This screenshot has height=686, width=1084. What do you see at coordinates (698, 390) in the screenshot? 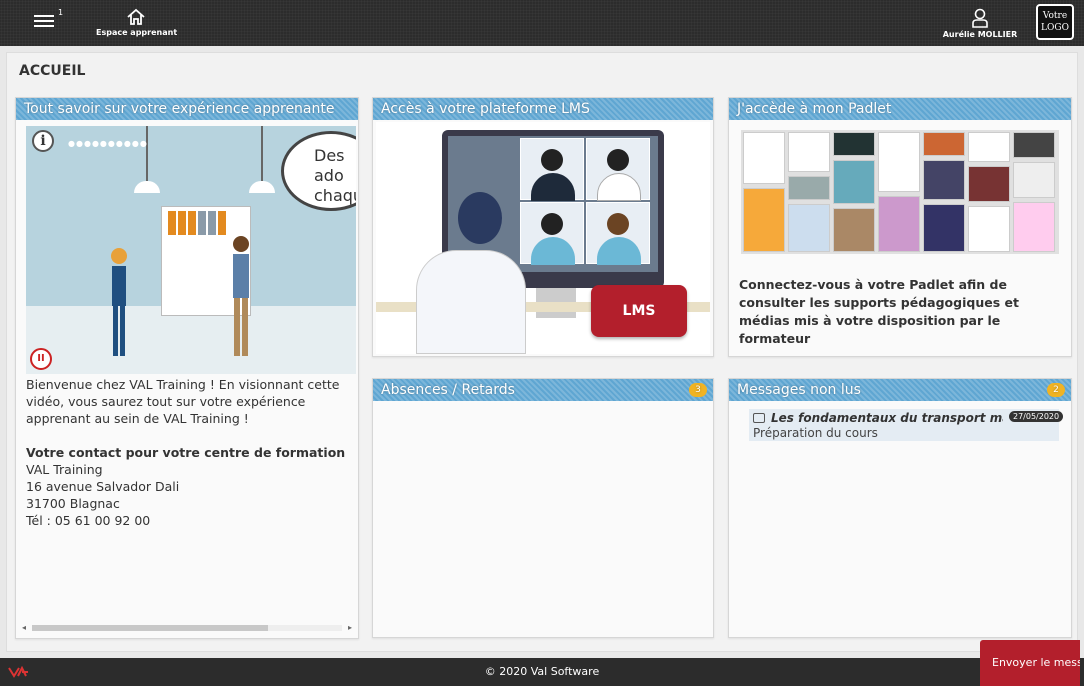
I see `absences-count-badge: 3` at bounding box center [698, 390].